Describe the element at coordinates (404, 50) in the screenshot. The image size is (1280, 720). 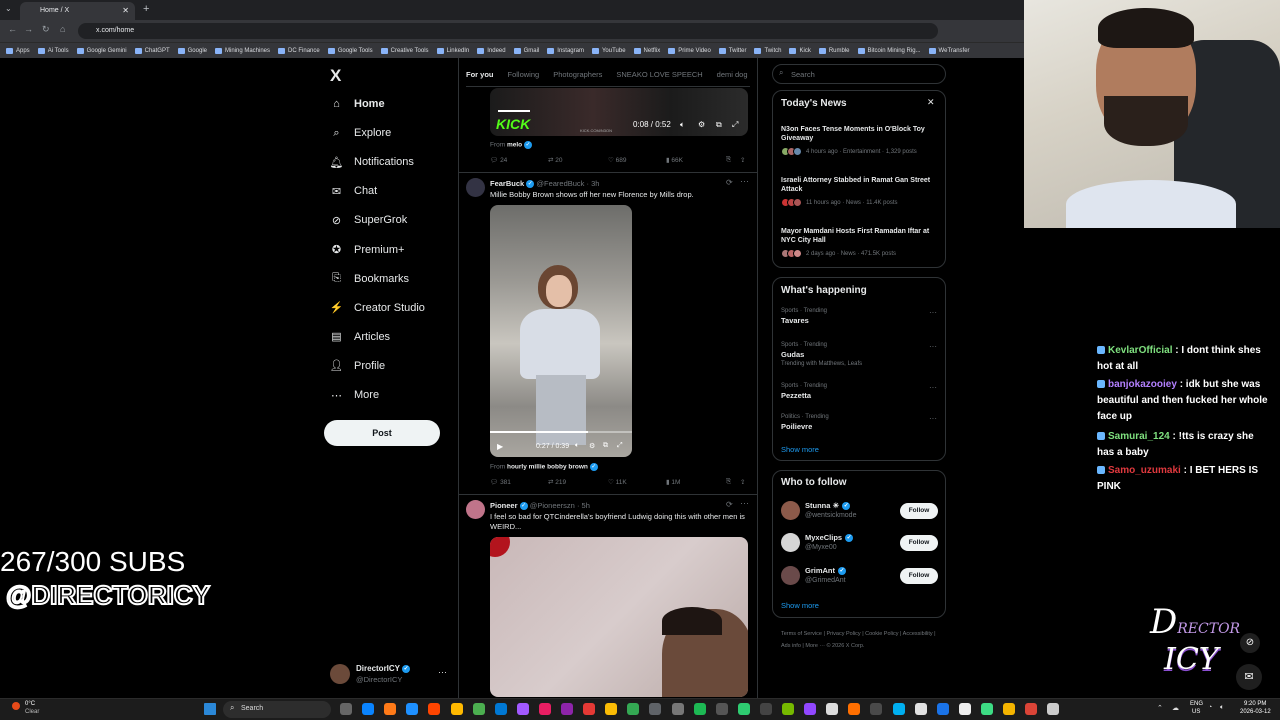
I see `bookmark-item: Creative Tools` at that location.